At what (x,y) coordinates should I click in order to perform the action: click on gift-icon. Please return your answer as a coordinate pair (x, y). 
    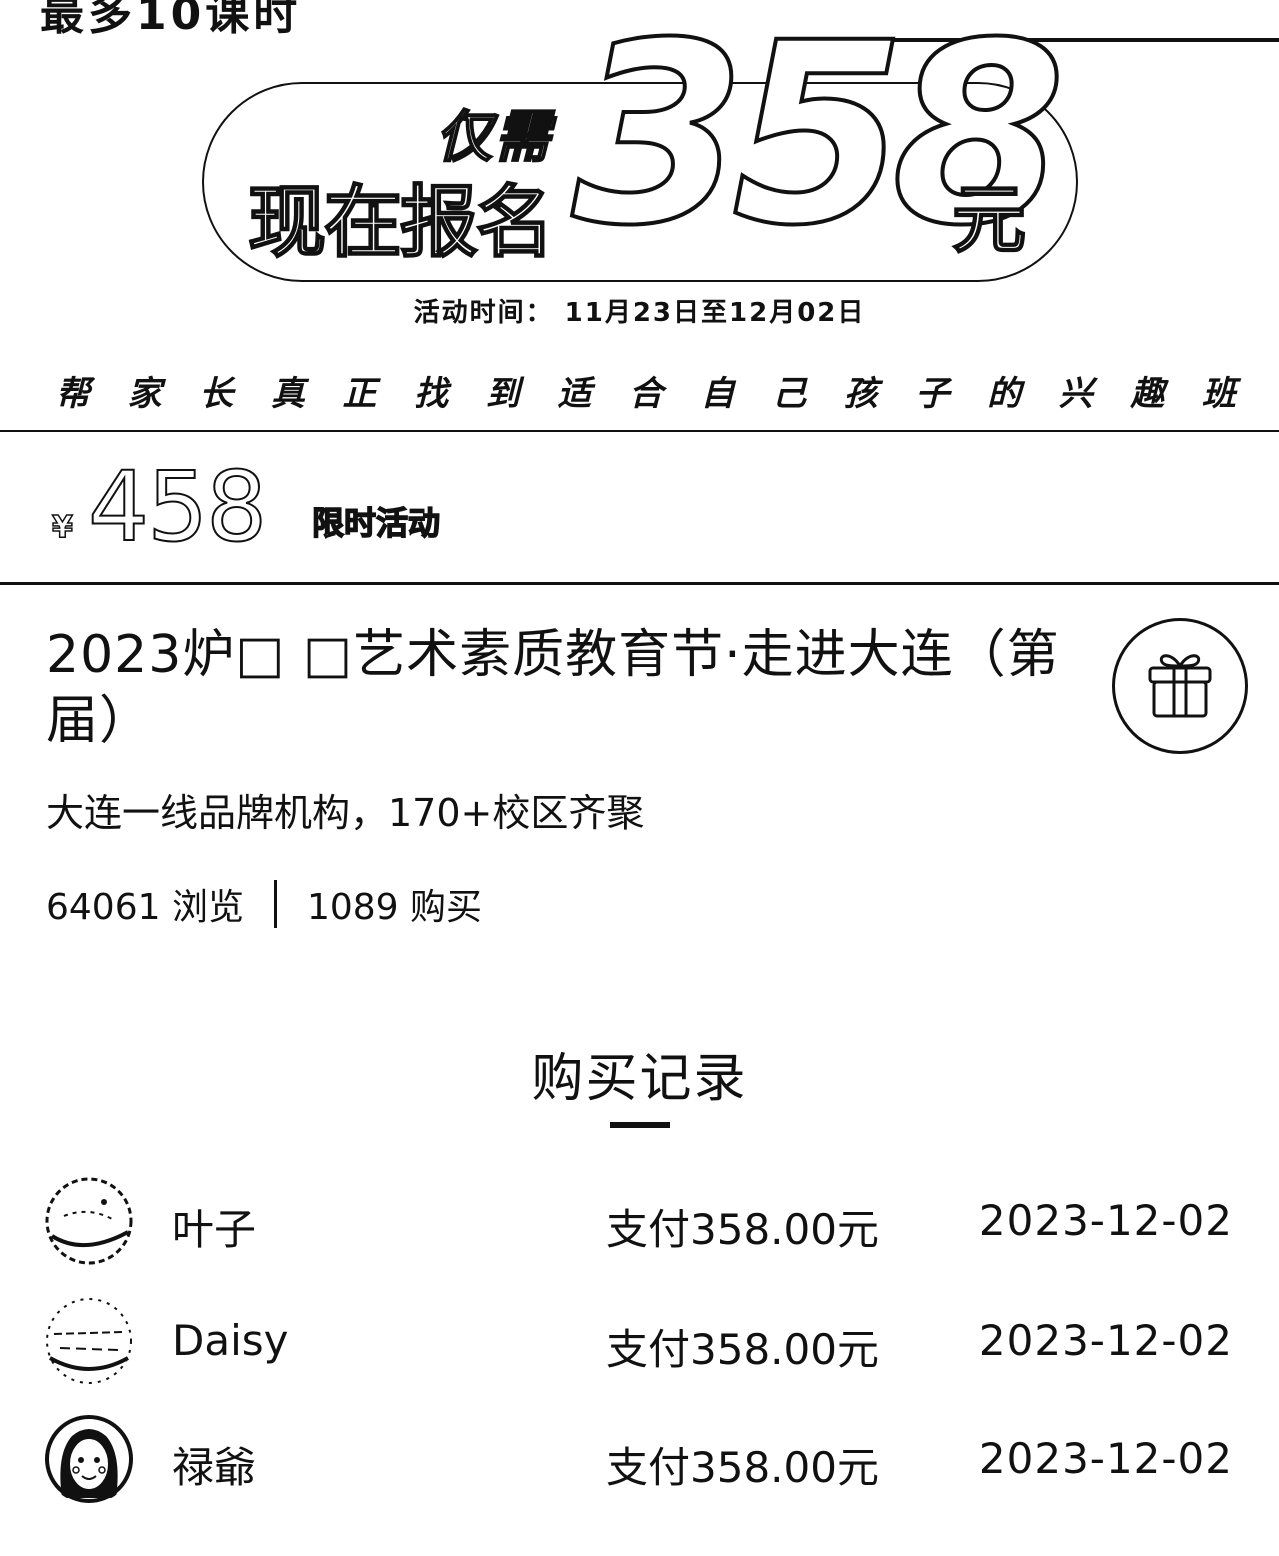
    Looking at the image, I should click on (1180, 686).